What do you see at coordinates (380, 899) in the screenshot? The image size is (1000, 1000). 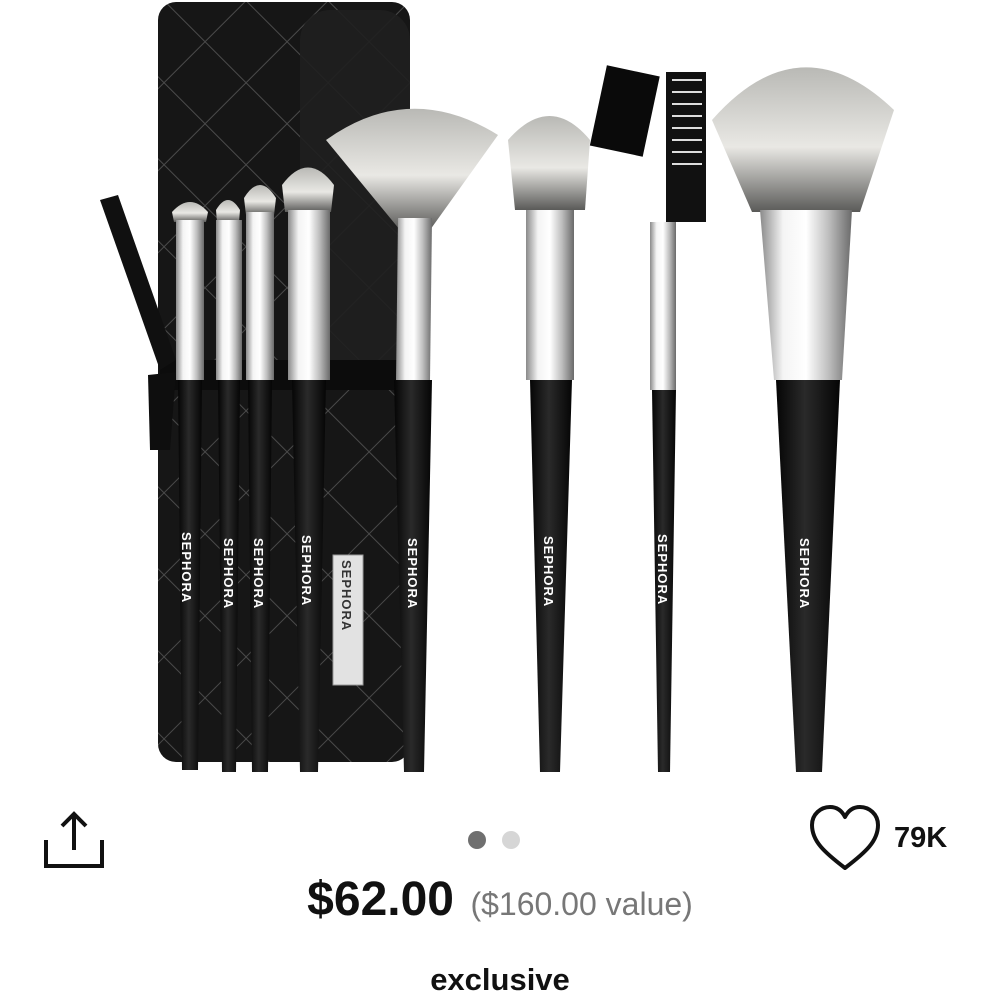 I see `price: $62.00` at bounding box center [380, 899].